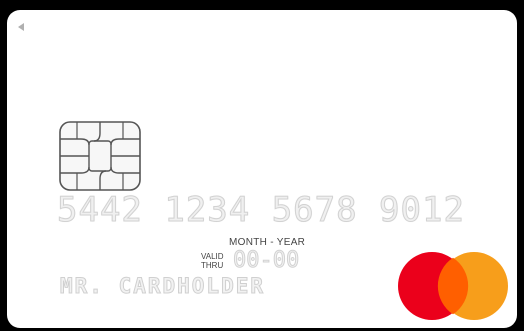 Image resolution: width=524 pixels, height=331 pixels. What do you see at coordinates (212, 256) in the screenshot?
I see `valid-label: VALID` at bounding box center [212, 256].